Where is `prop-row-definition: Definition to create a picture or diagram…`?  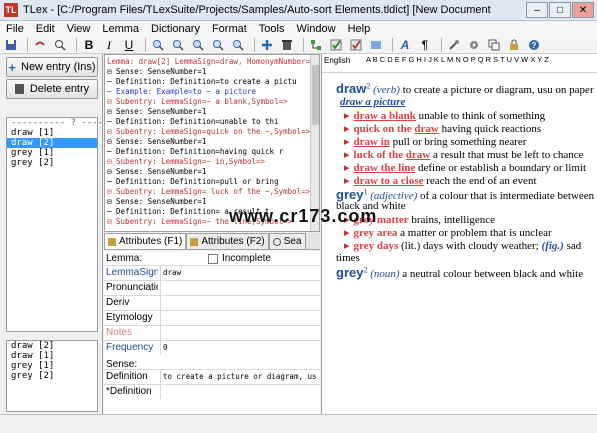 prop-row-definition: Definition to create a picture or diagram… is located at coordinates (212, 376).